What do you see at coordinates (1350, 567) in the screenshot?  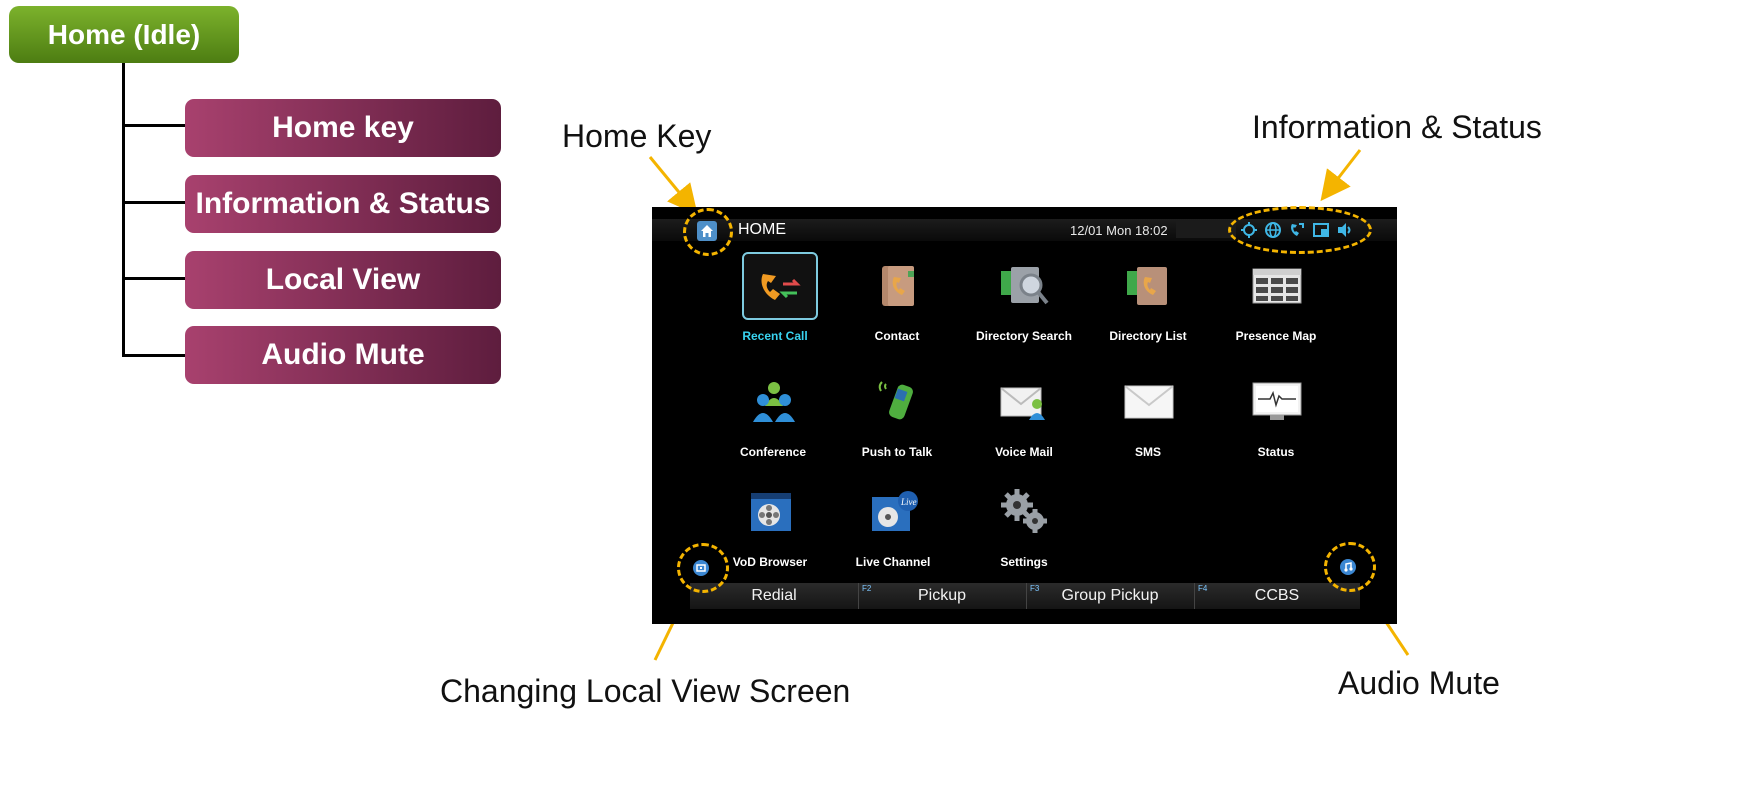 I see `highlight-ring-audio-mute` at bounding box center [1350, 567].